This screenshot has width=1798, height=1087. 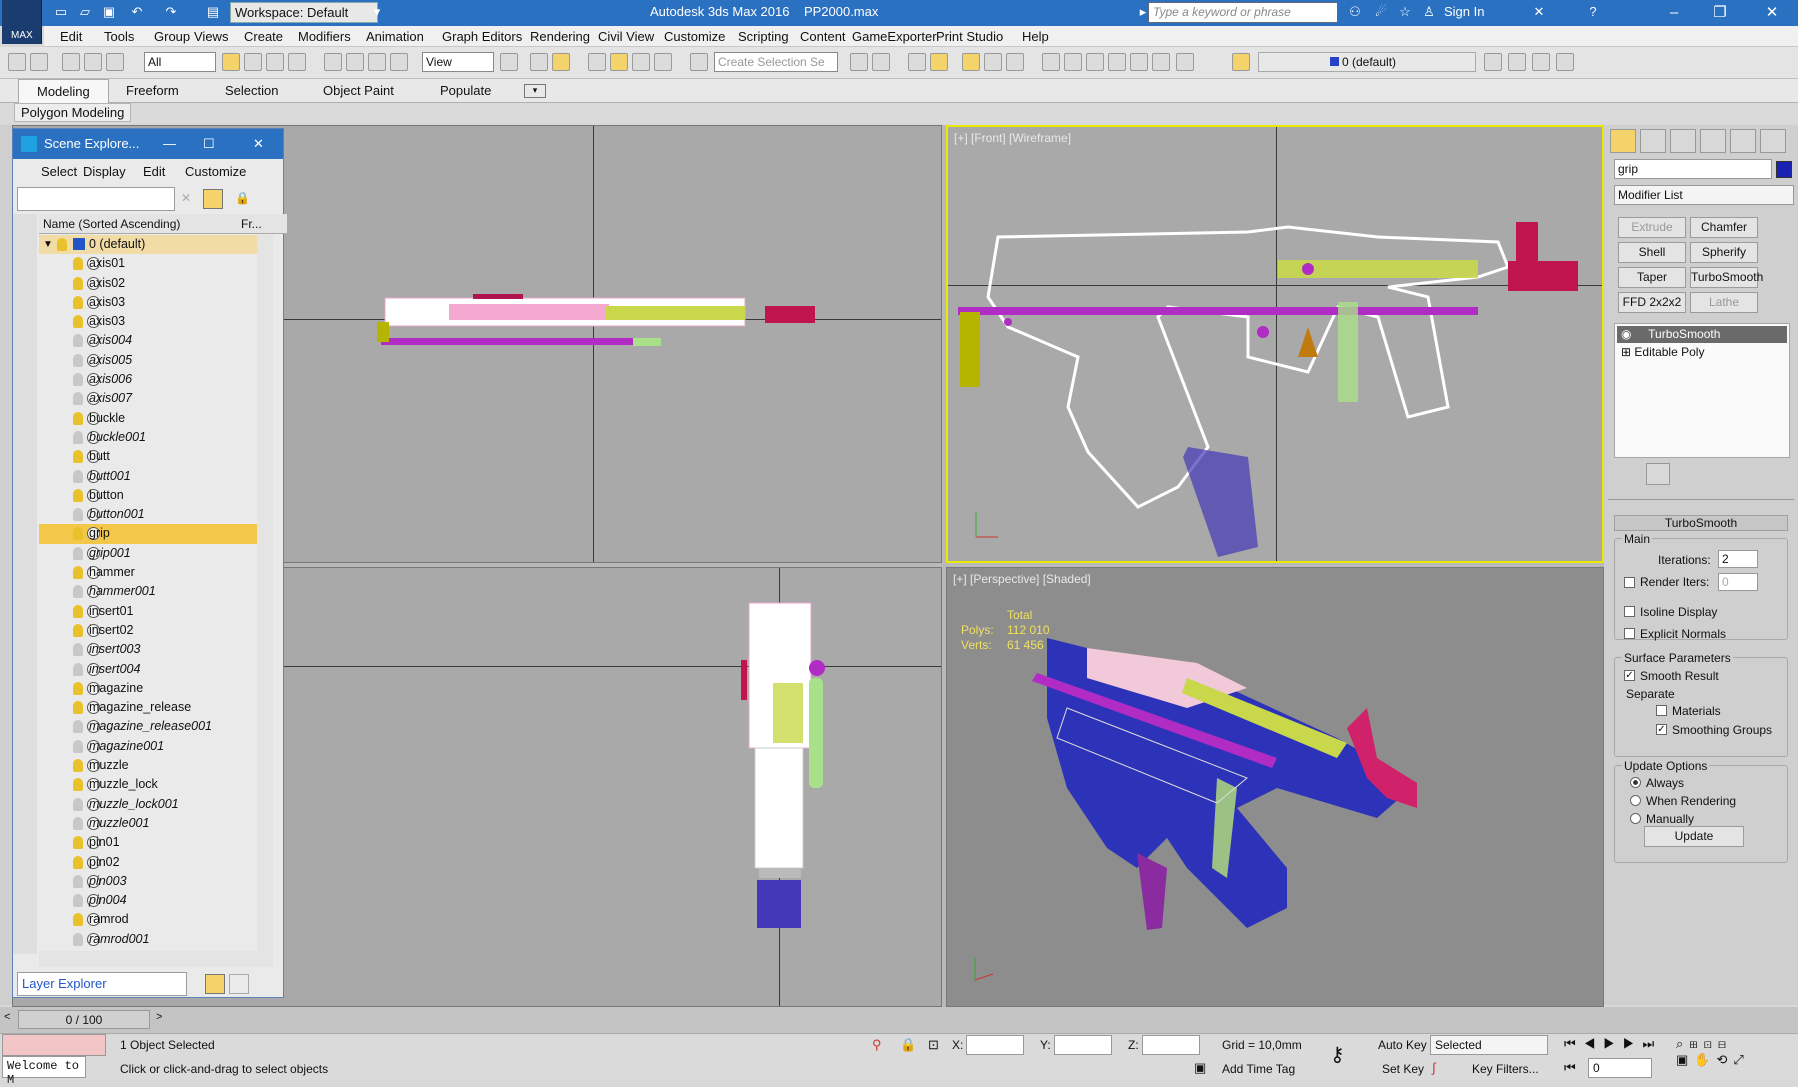 What do you see at coordinates (63, 91) in the screenshot?
I see `tab-modeling: Modeling` at bounding box center [63, 91].